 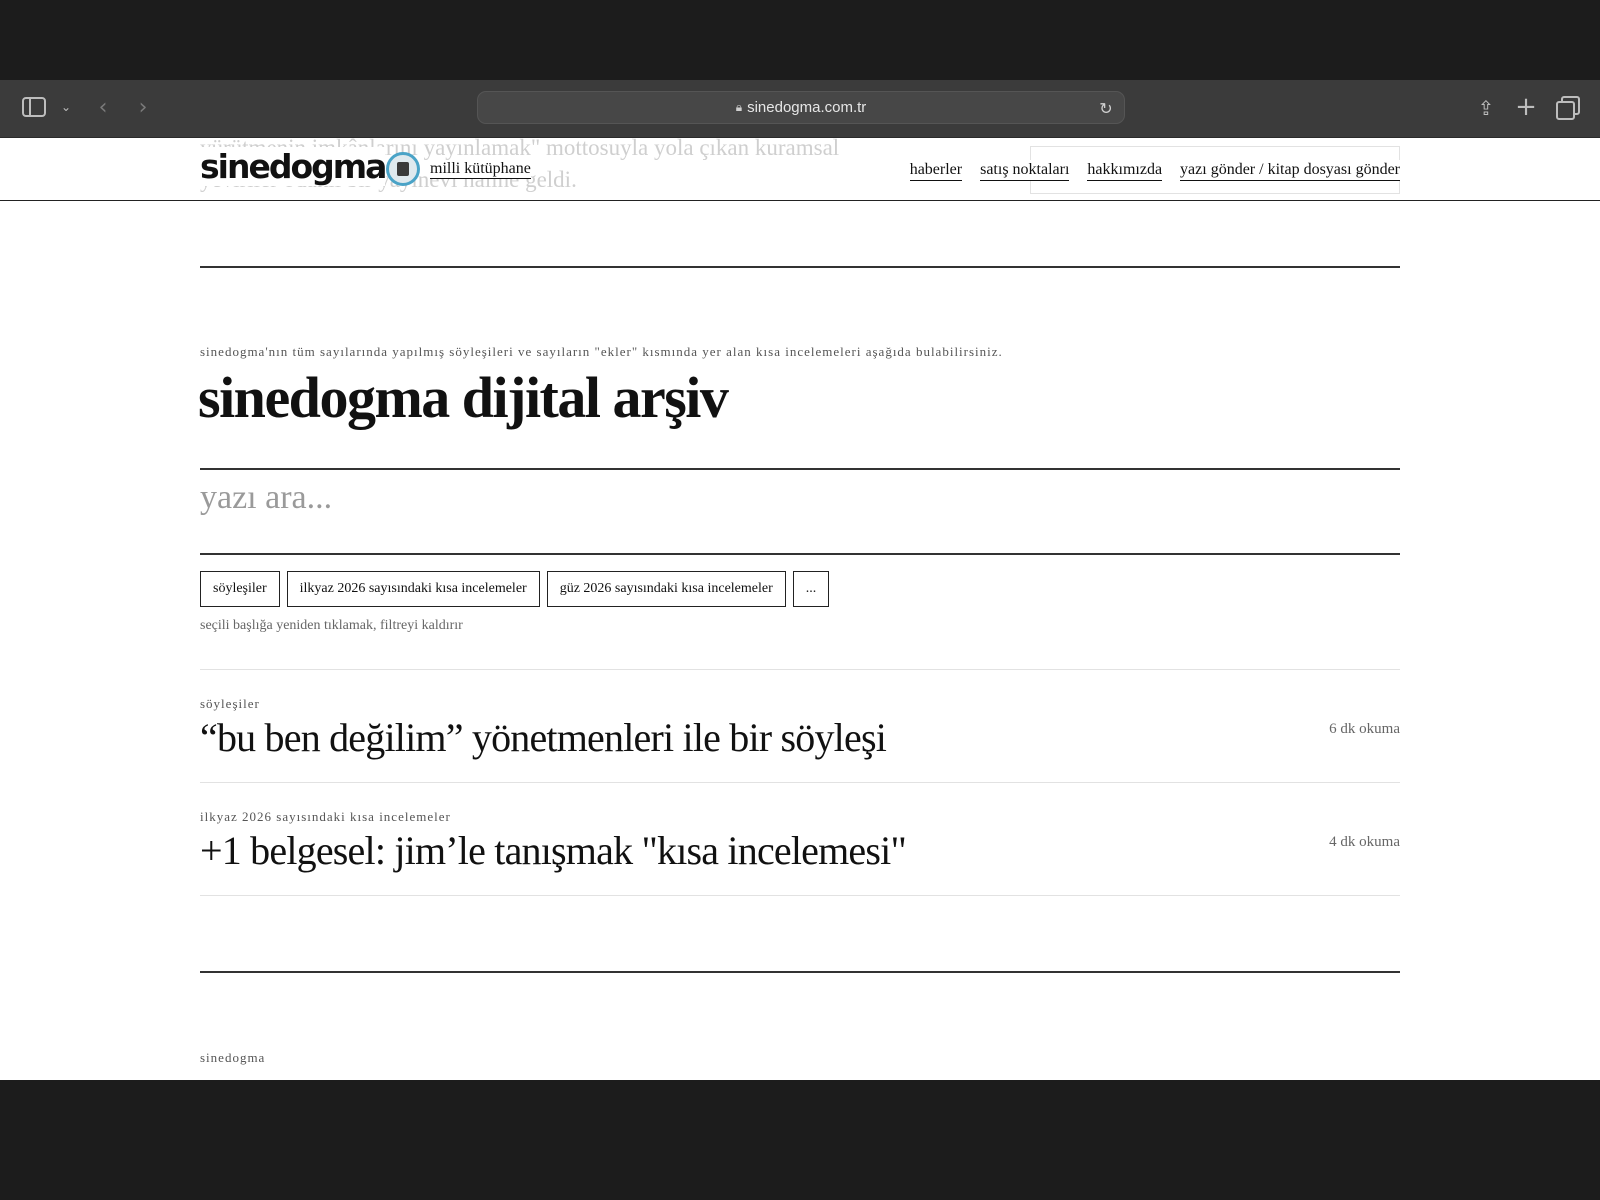 What do you see at coordinates (325, 816) in the screenshot?
I see `article-category: ilkyaz 2026 sayısındaki kısa incelemeler` at bounding box center [325, 816].